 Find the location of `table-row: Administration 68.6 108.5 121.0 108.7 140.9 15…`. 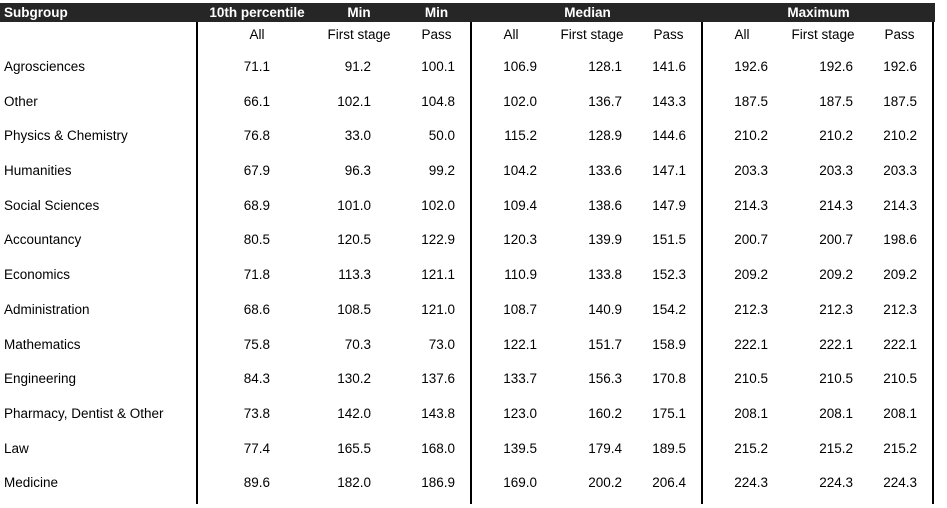

table-row: Administration 68.6 108.5 121.0 108.7 140.9 15… is located at coordinates (473, 317).